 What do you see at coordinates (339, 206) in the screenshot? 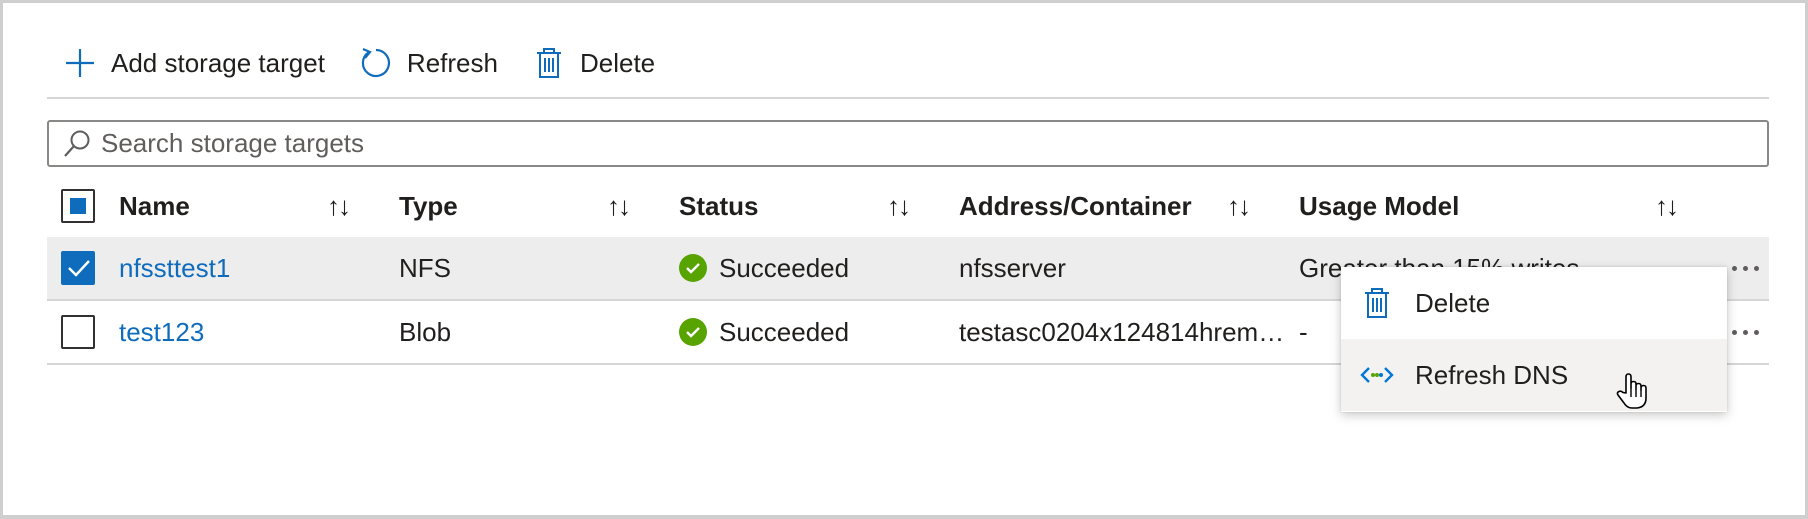
I see `sort-name-button: ↑↓` at bounding box center [339, 206].